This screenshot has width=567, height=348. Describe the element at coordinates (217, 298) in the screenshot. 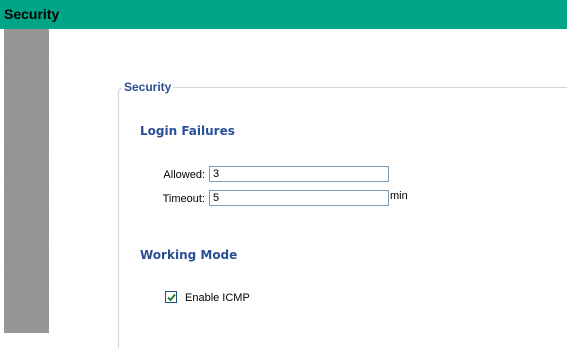

I see `enable-icmp-label: Enable ICMP` at that location.